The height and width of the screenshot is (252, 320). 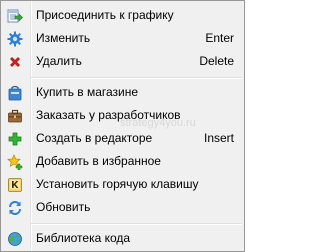 I want to click on menu-item-add-to-favorites: Добавить в избранное, so click(x=122, y=162).